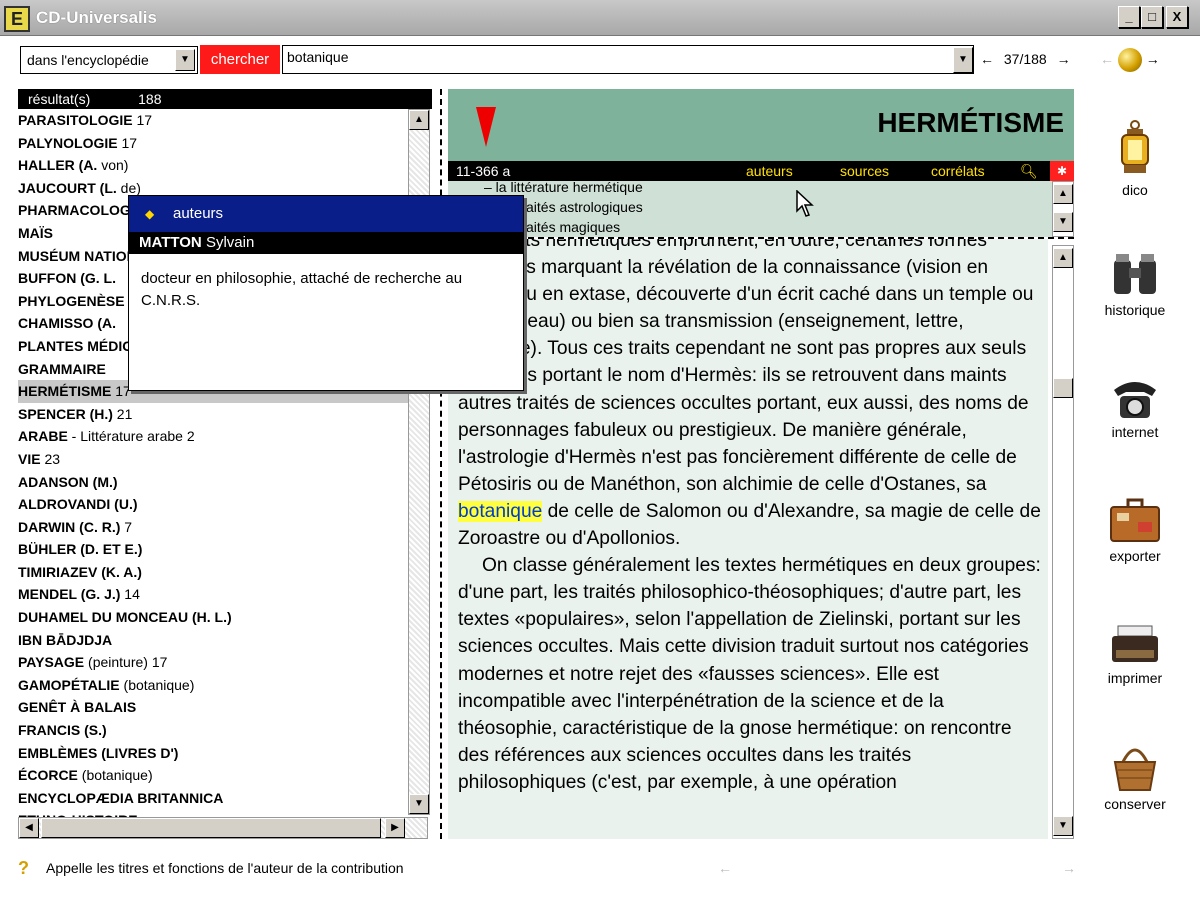  I want to click on result-item: MENDEL (G. J.) 14, so click(213, 594).